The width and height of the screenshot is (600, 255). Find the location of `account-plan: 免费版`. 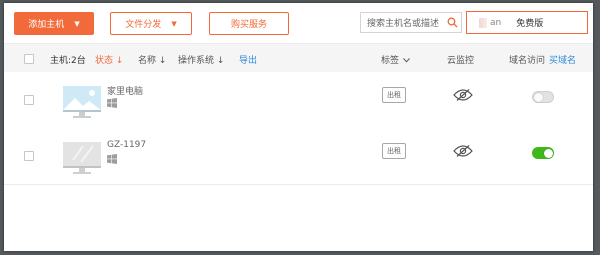

account-plan: 免费版 is located at coordinates (530, 24).